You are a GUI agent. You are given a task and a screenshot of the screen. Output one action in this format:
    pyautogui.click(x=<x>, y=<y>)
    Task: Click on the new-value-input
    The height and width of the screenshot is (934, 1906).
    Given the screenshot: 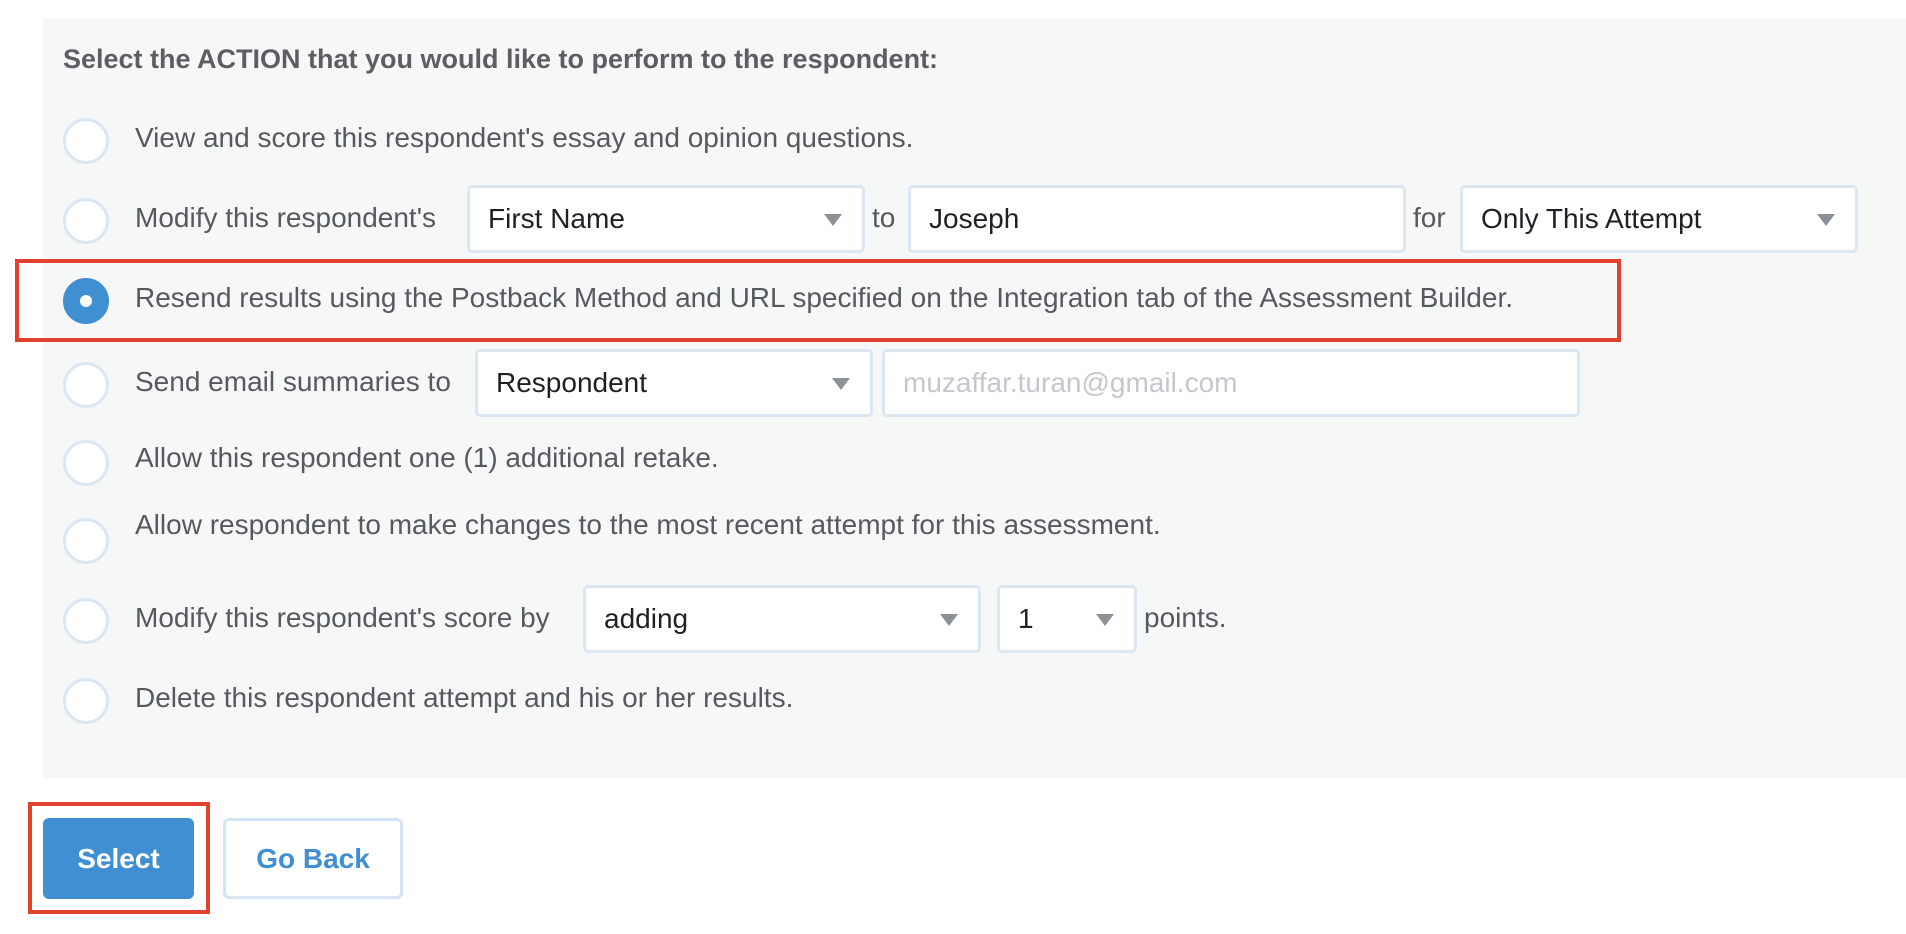 What is the action you would take?
    pyautogui.click(x=1157, y=219)
    